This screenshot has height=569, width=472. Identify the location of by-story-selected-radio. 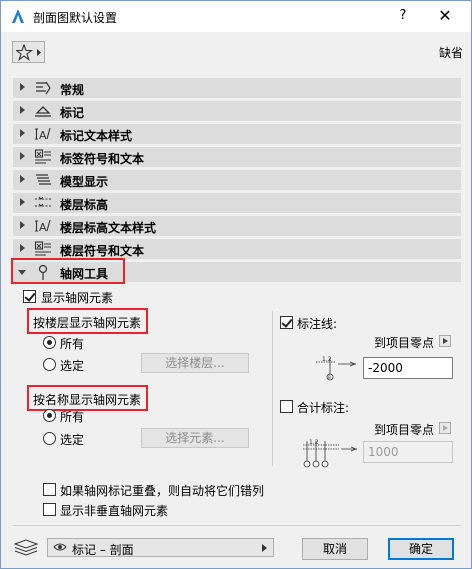
(49, 364).